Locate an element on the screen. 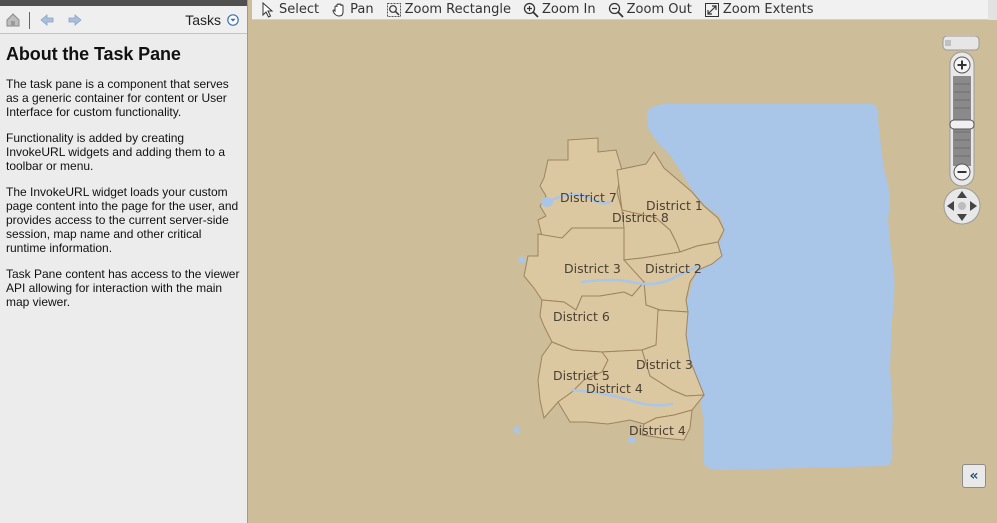 Image resolution: width=997 pixels, height=523 pixels. district-label: District 7 is located at coordinates (588, 197).